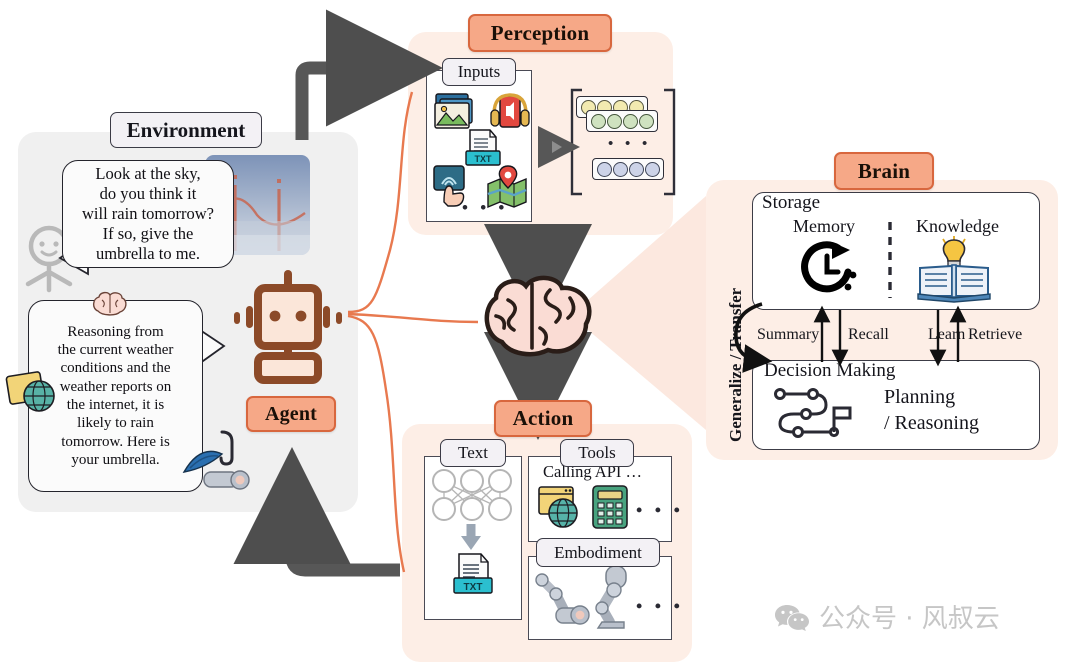  I want to click on action-title-badge: Action, so click(543, 418).